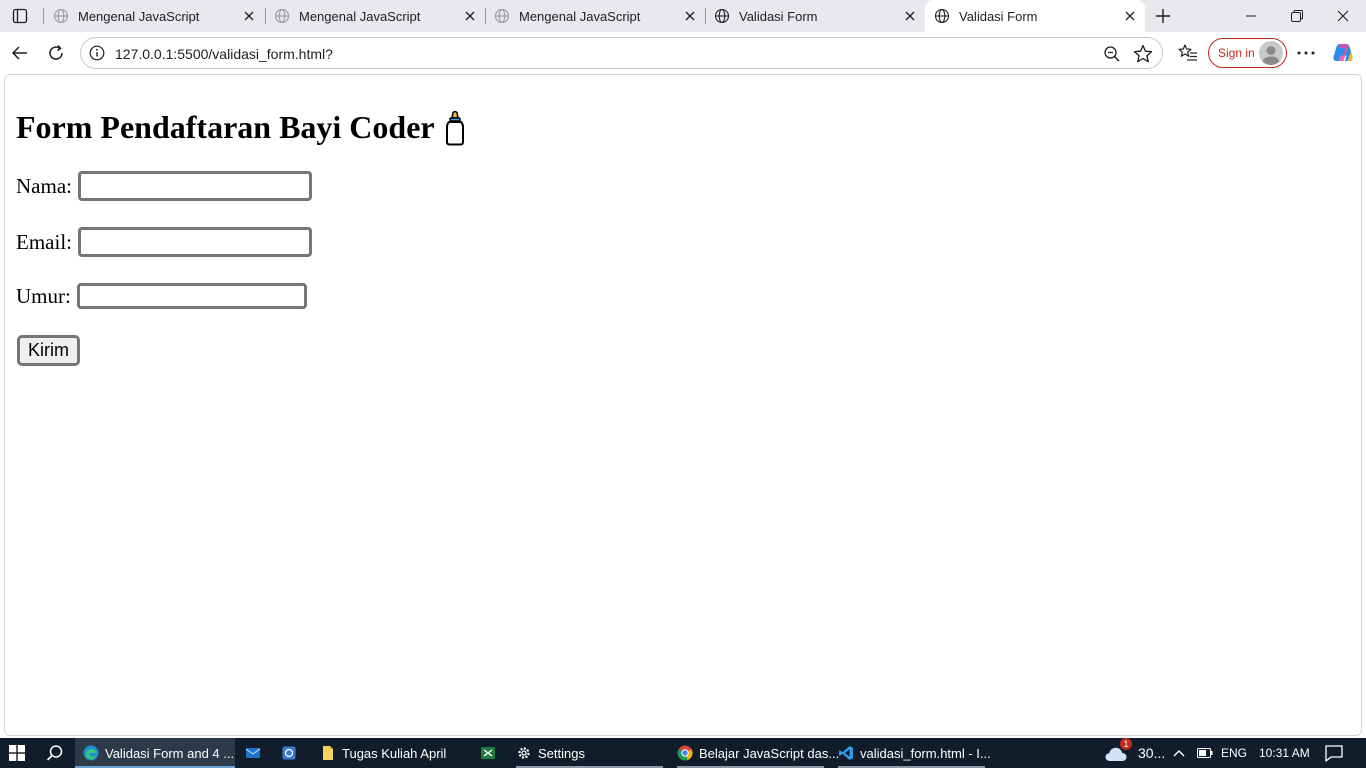 The height and width of the screenshot is (768, 1366). What do you see at coordinates (394, 753) in the screenshot?
I see `taskbar-label: Tugas Kuliah April` at bounding box center [394, 753].